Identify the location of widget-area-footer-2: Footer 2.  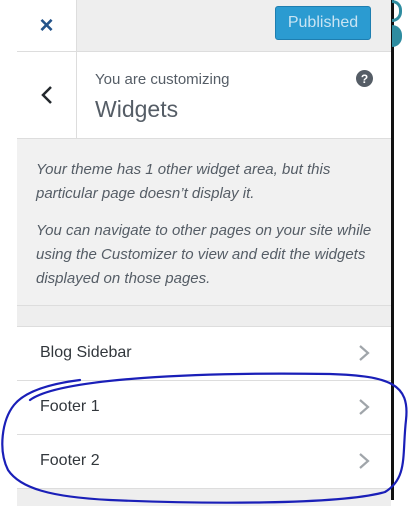
(204, 462).